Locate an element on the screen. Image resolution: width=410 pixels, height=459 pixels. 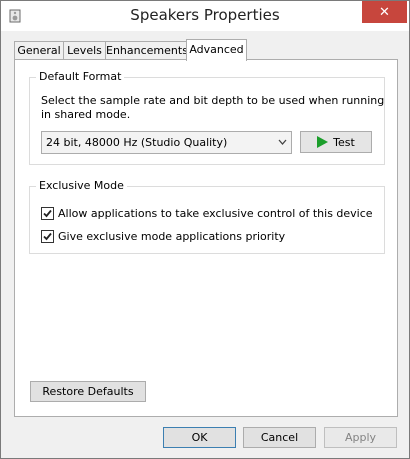
title-bar: Speakers Properties ✕ is located at coordinates (205, 16).